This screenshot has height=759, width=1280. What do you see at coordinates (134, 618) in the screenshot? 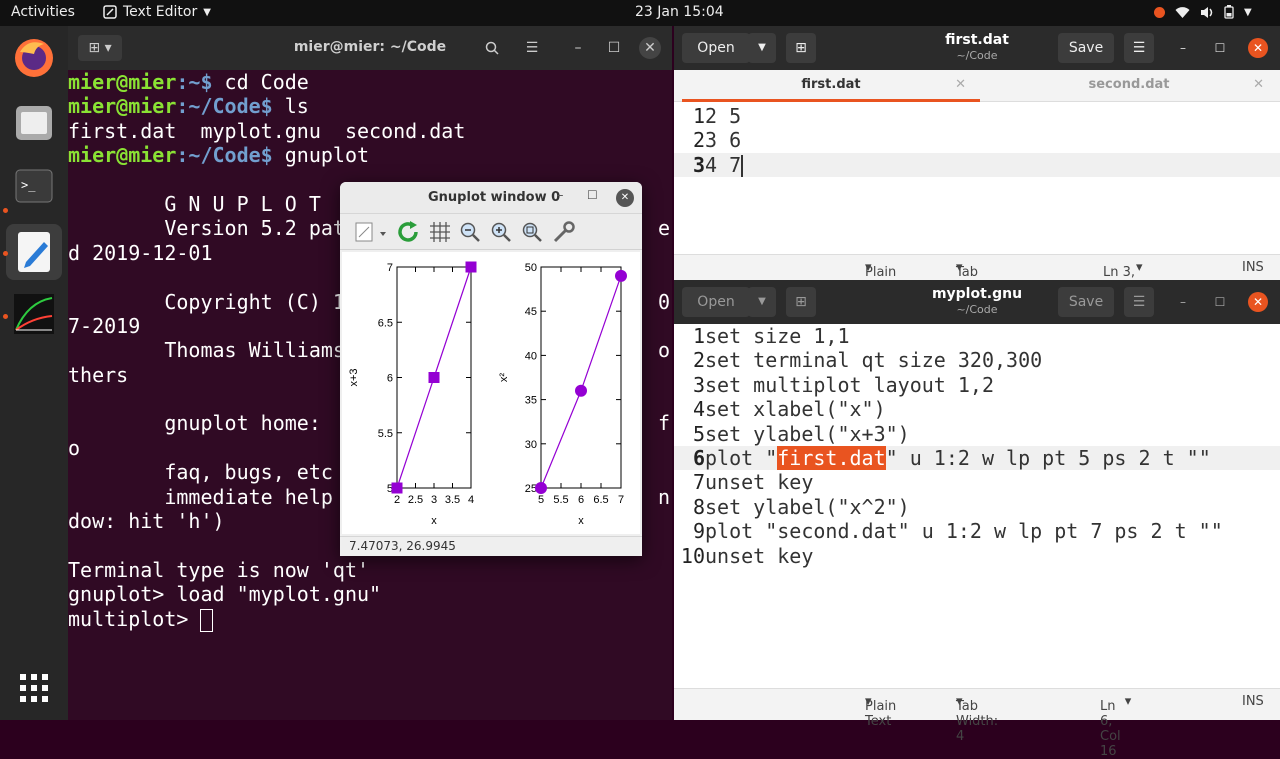
I see `output-text: multiplot>` at bounding box center [134, 618].